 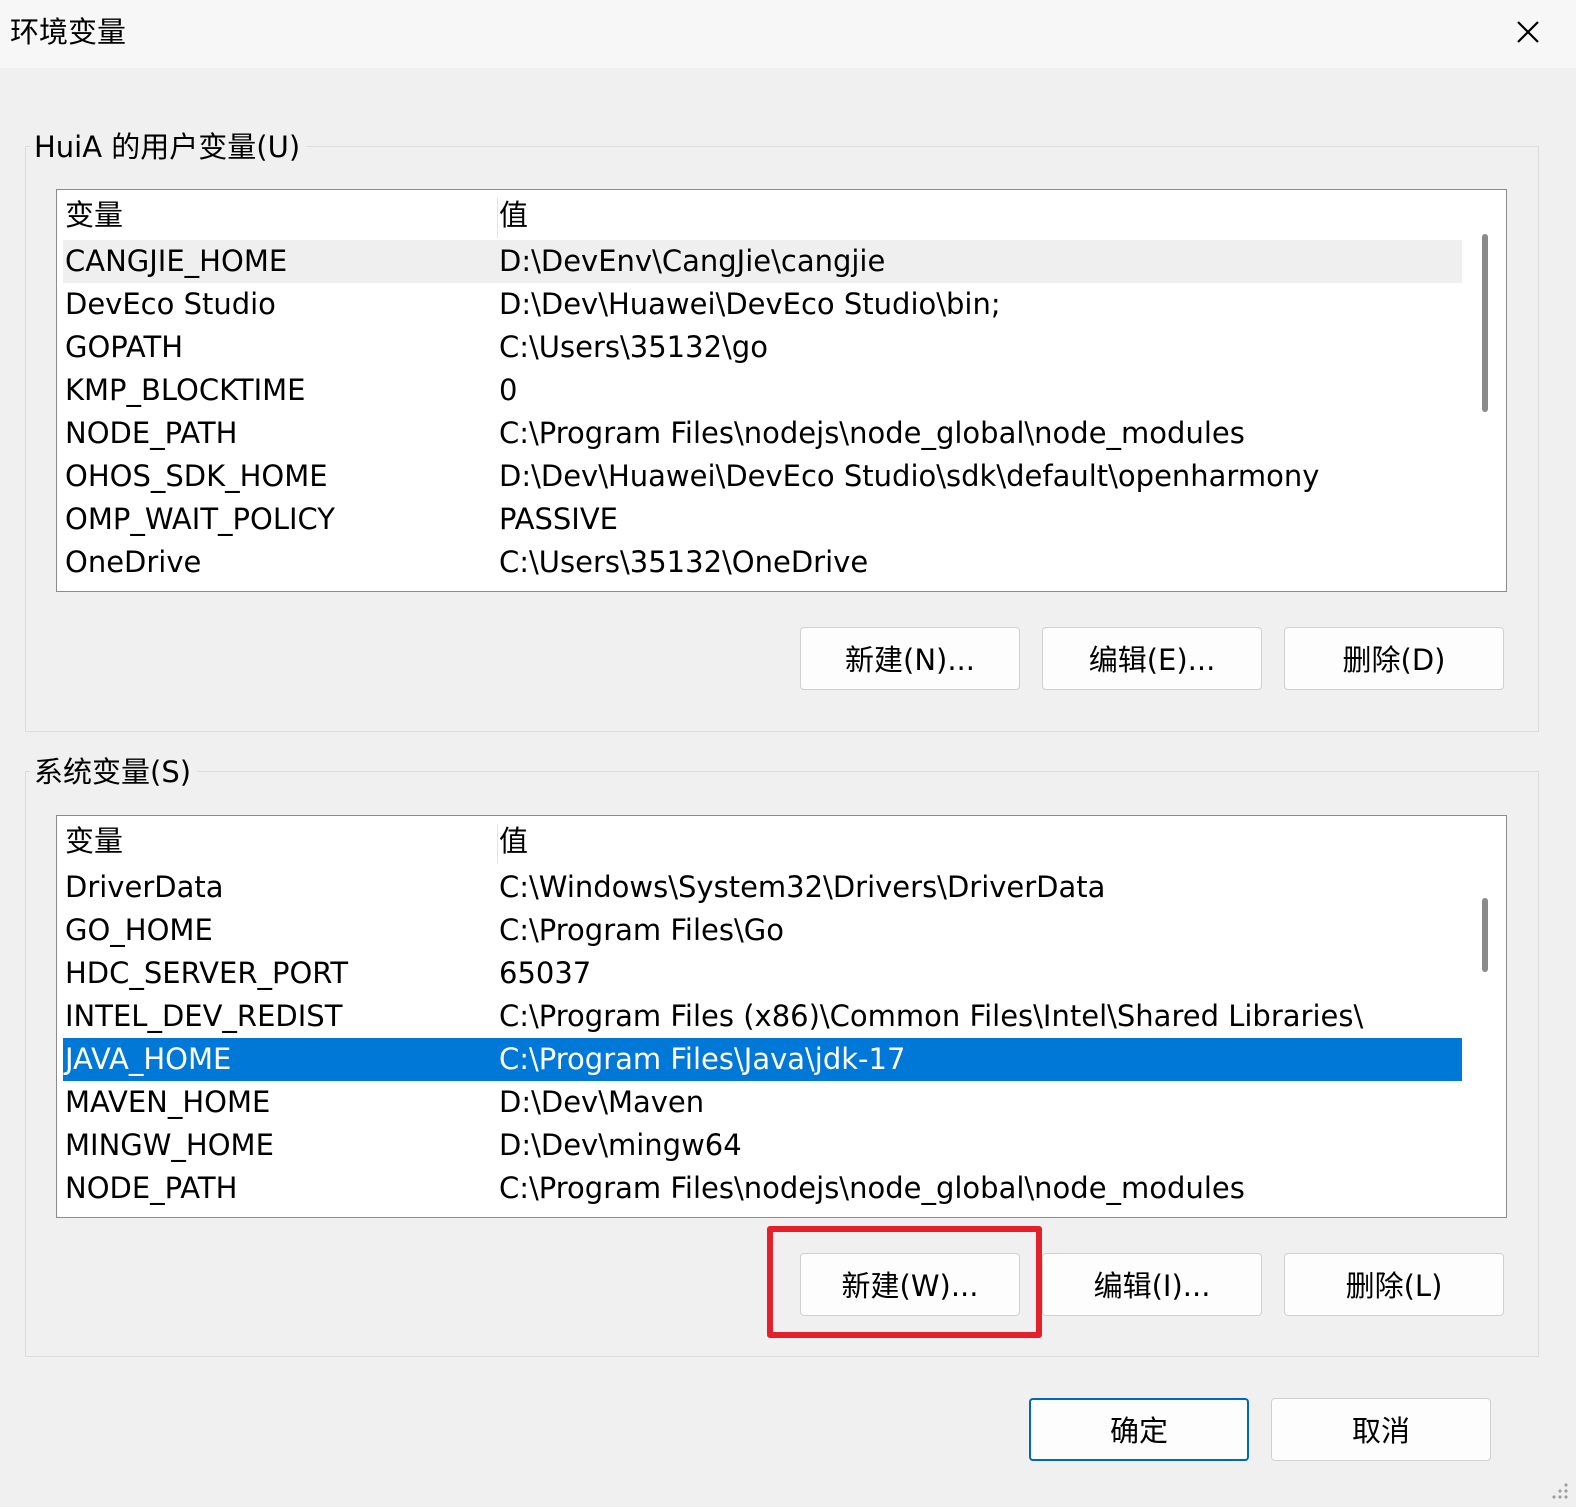 I want to click on row-value: D:\Dev\mingw64, so click(x=620, y=1145).